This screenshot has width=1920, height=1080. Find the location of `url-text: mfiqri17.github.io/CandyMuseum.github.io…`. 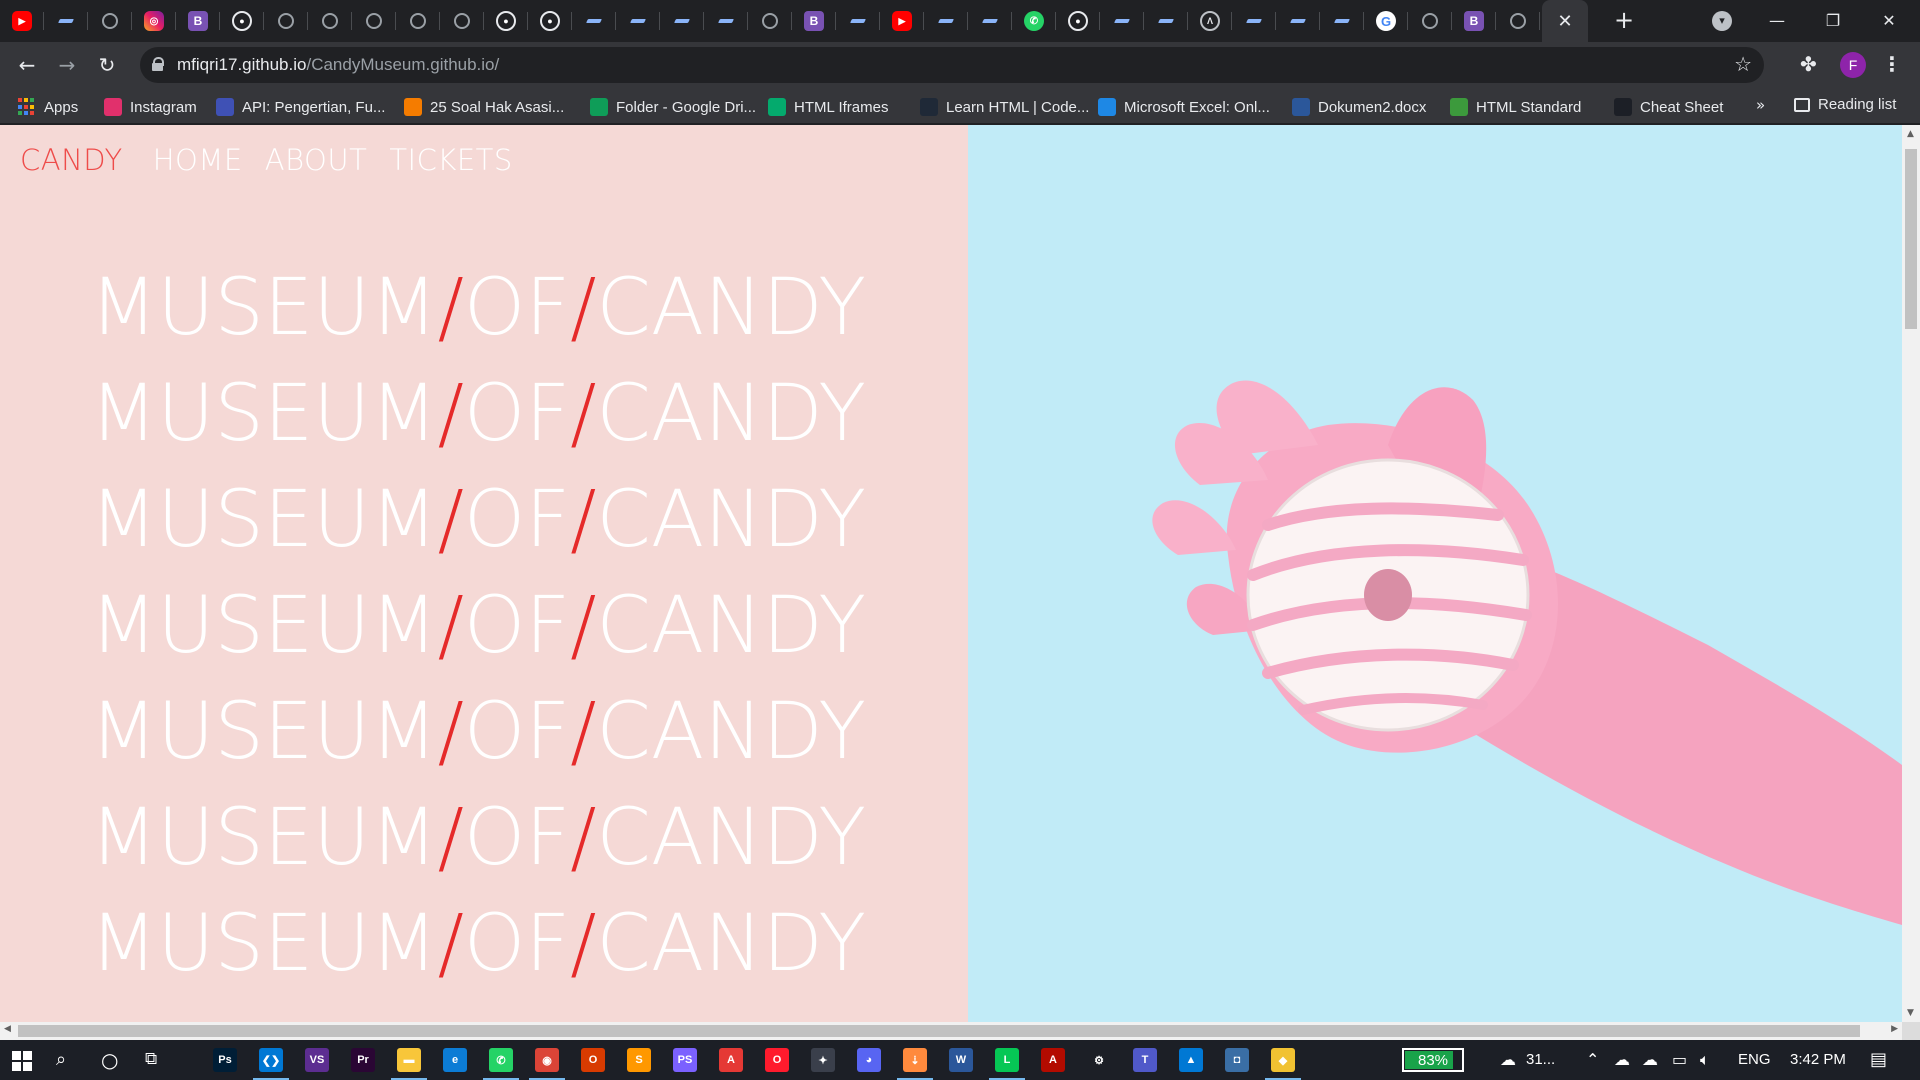

url-text: mfiqri17.github.io/CandyMuseum.github.io… is located at coordinates (338, 65).